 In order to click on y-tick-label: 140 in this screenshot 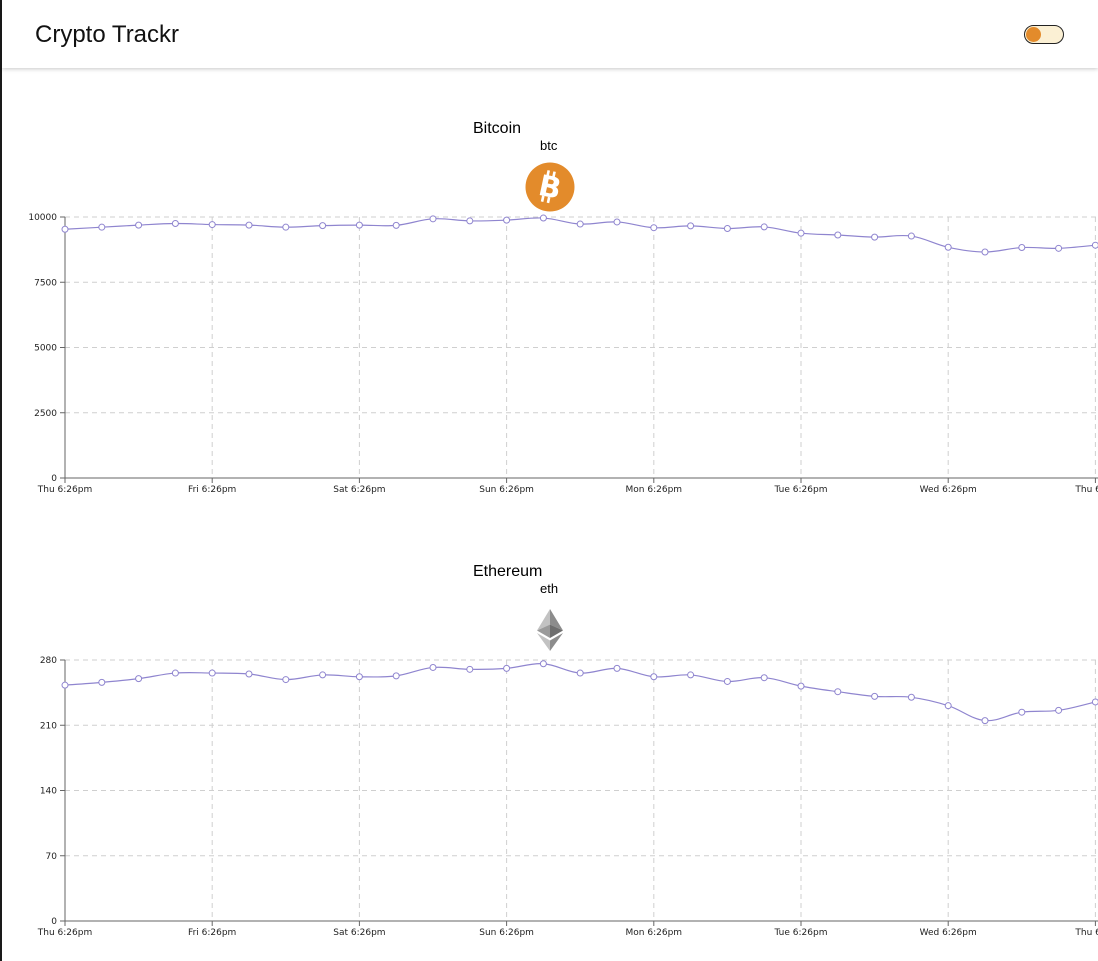, I will do `click(48, 792)`.